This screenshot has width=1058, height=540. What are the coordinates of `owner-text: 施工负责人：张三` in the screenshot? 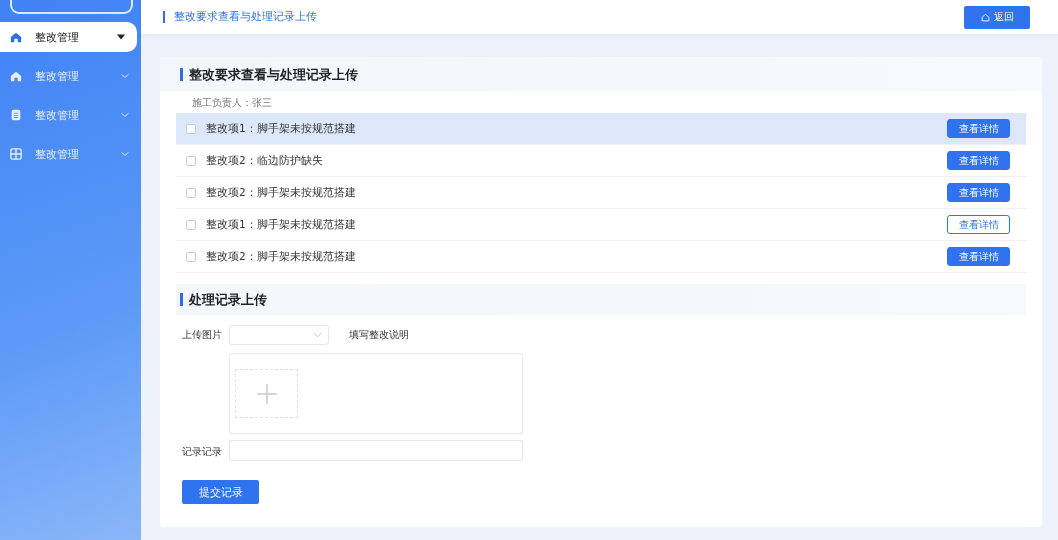 It's located at (232, 103).